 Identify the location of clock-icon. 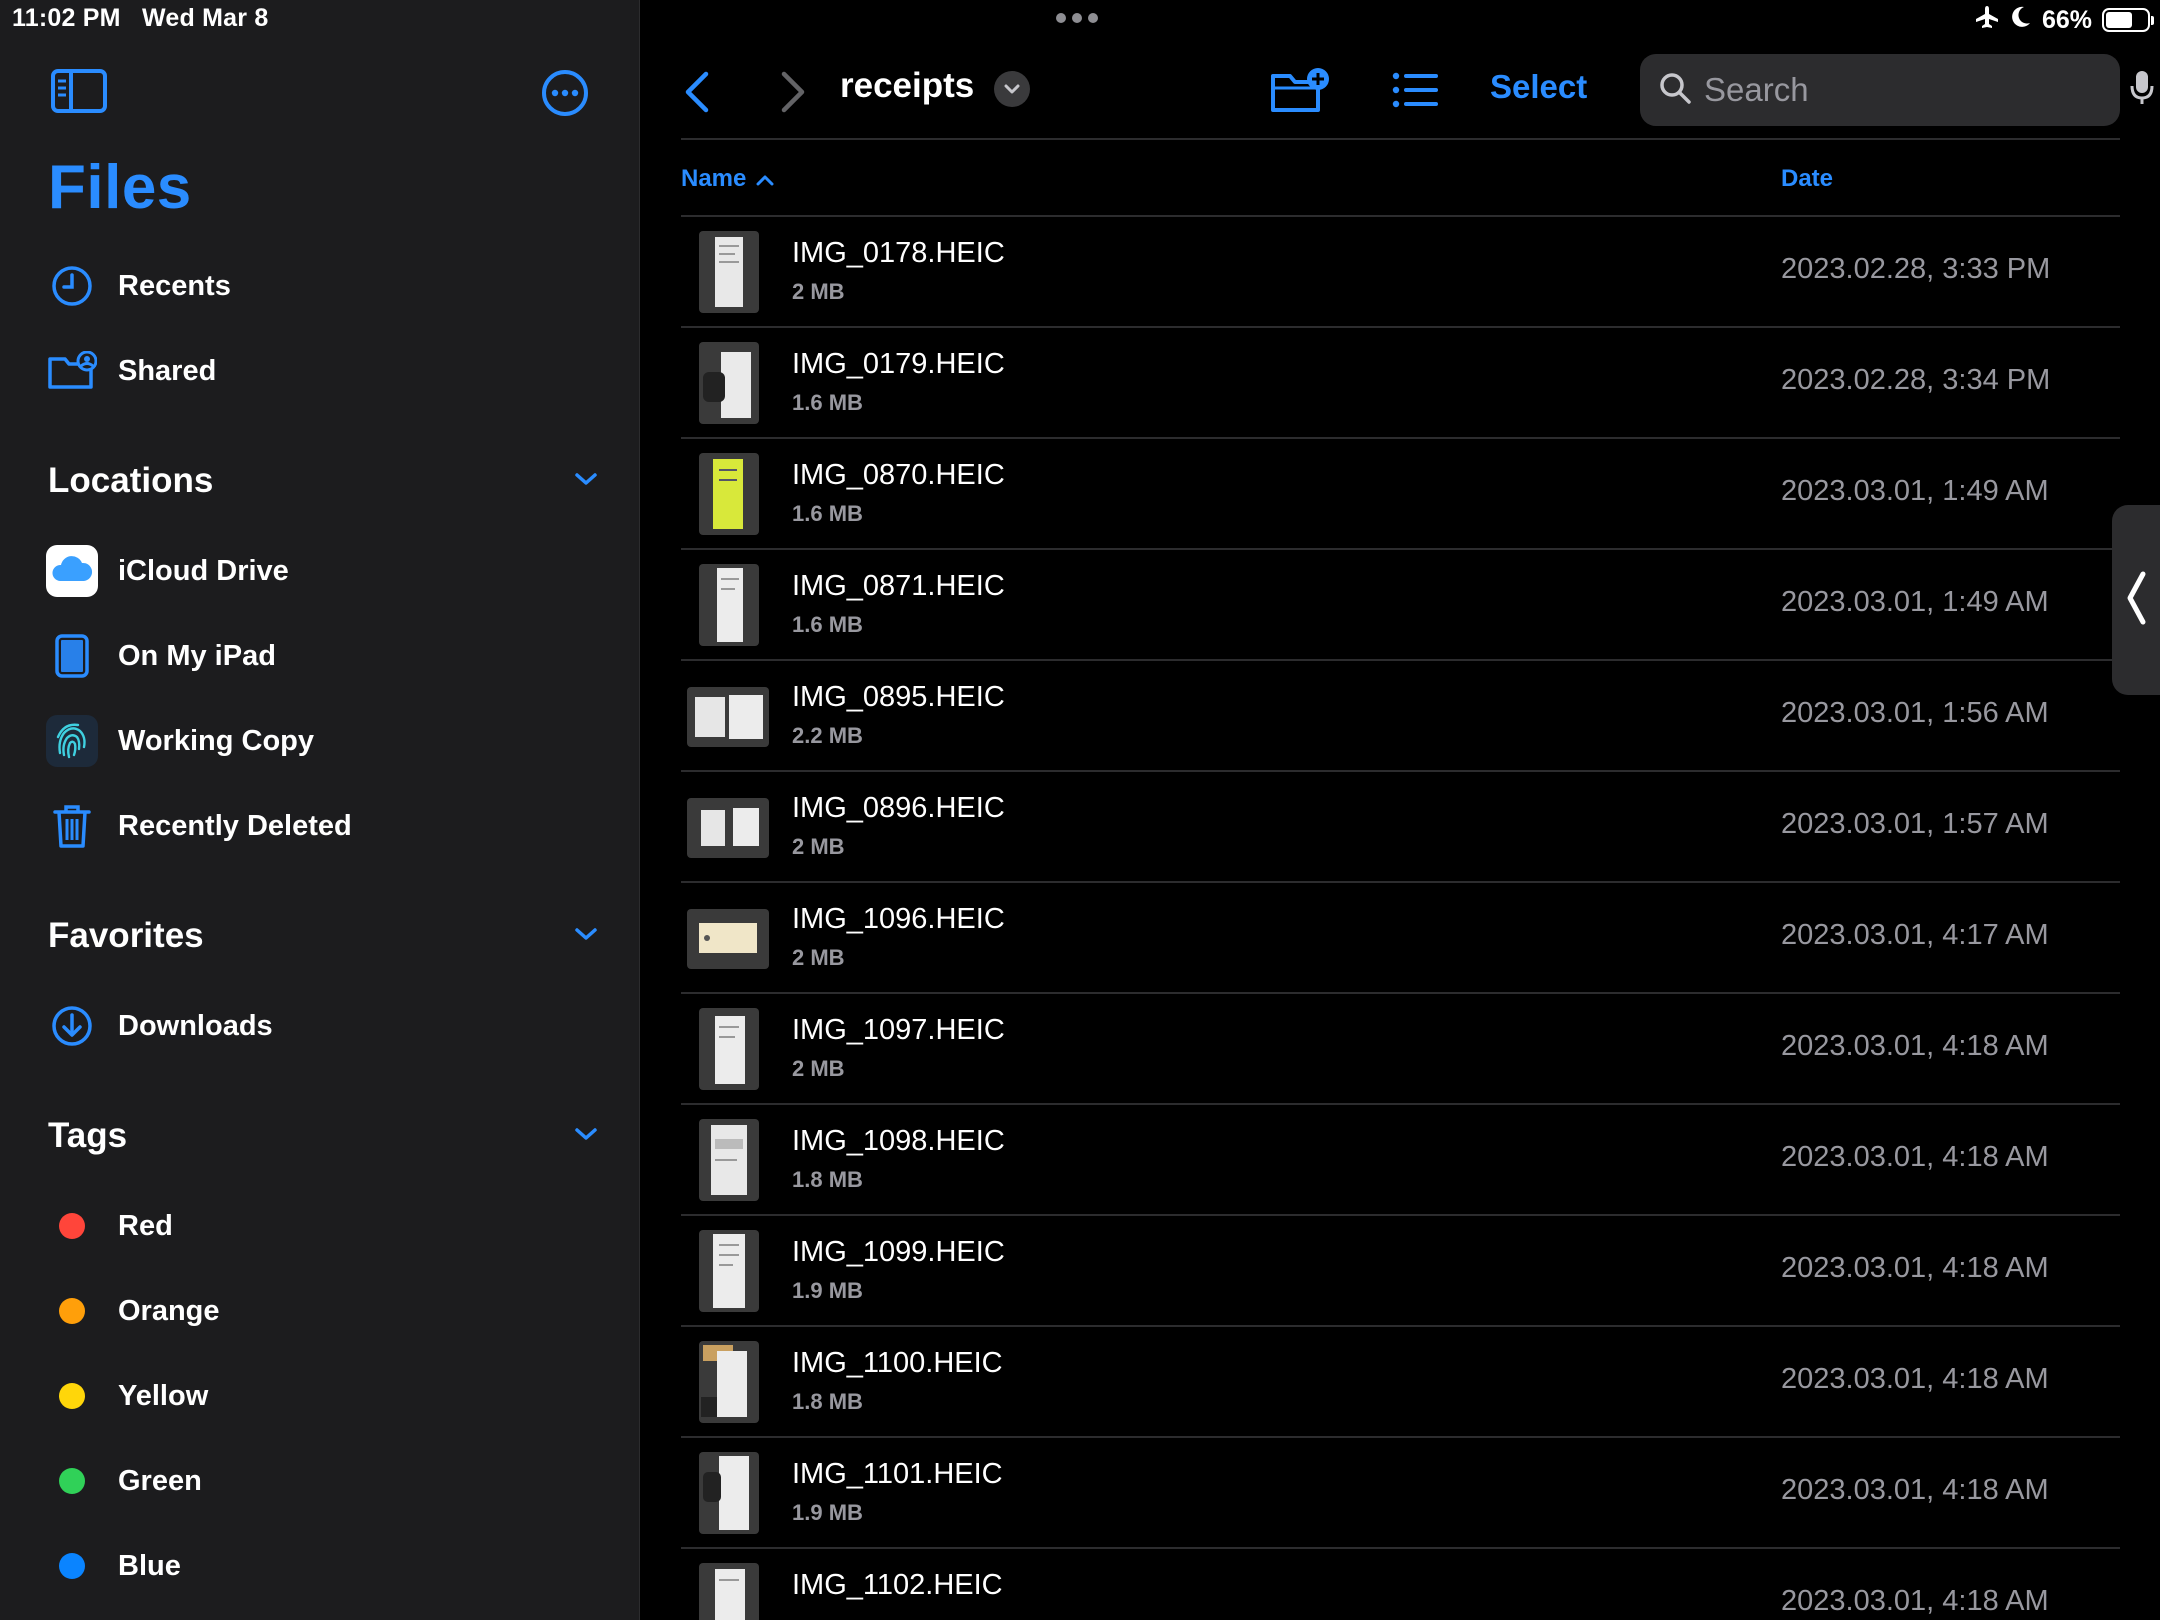
(72, 286).